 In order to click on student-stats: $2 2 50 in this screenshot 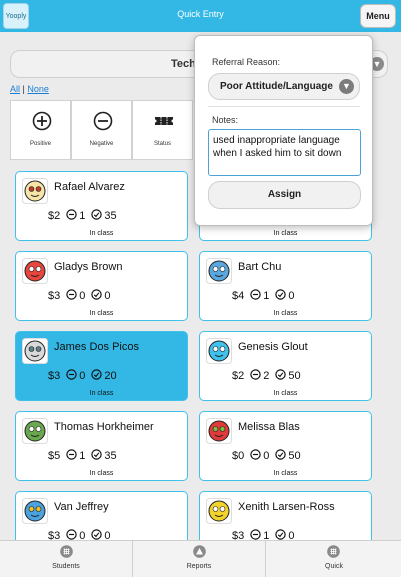, I will do `click(269, 375)`.